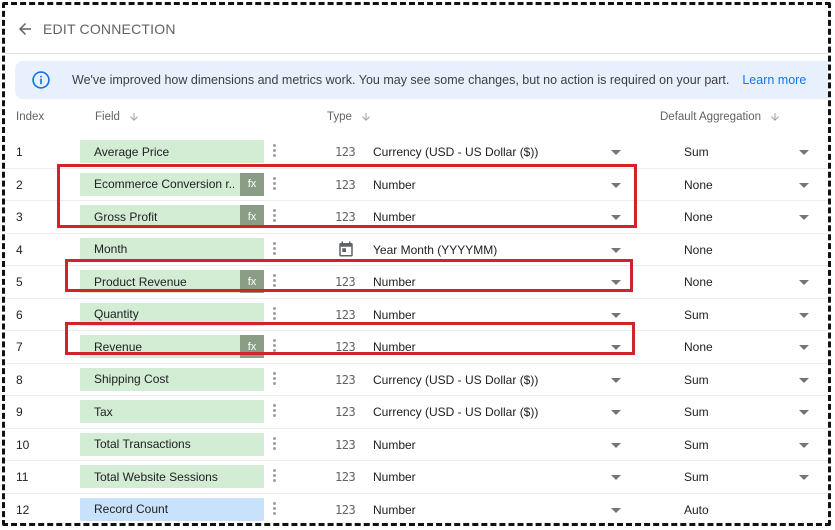 The image size is (835, 530). I want to click on field-chip: Month, so click(172, 249).